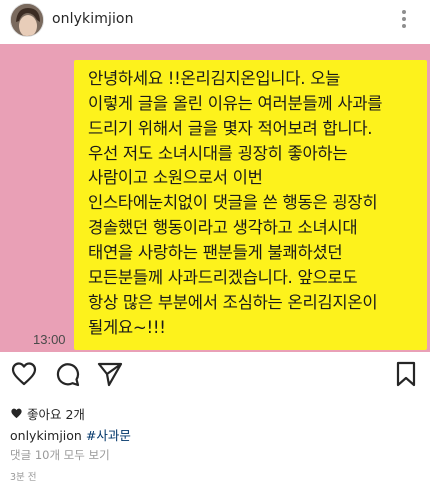 The width and height of the screenshot is (430, 490). I want to click on message-line: 안녕하세요 !!온리김지온입니다. 오늘, so click(214, 78).